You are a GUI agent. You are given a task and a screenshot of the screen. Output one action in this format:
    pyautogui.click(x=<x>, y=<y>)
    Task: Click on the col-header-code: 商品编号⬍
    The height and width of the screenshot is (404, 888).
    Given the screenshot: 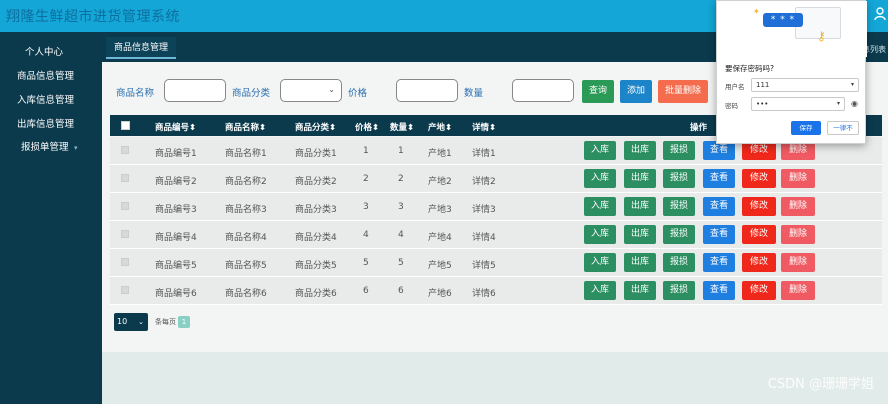 What is the action you would take?
    pyautogui.click(x=175, y=127)
    